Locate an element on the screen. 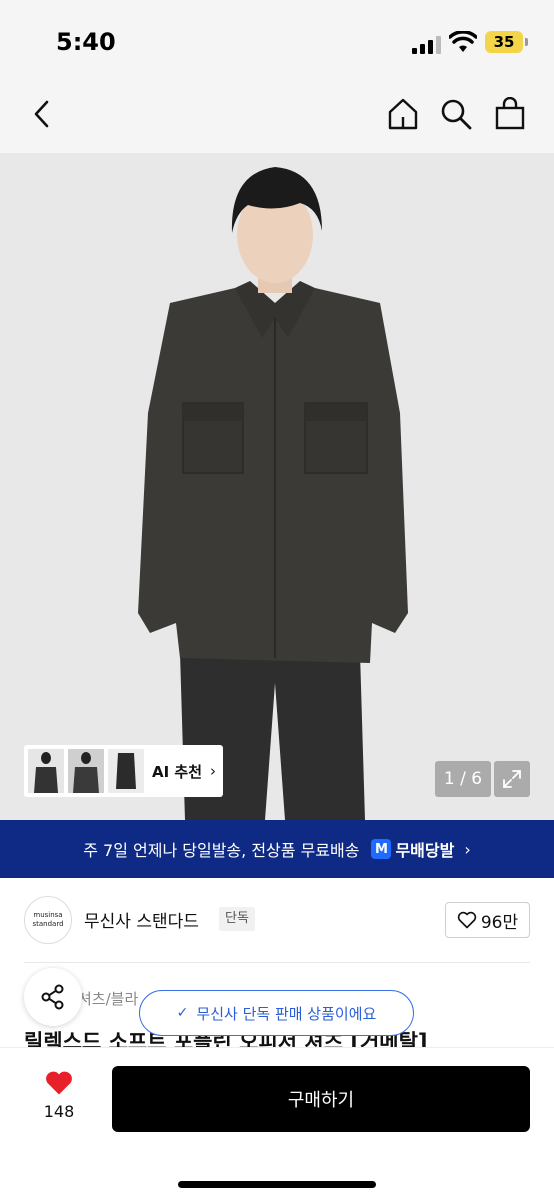 The image size is (554, 1200). home-icon is located at coordinates (403, 114).